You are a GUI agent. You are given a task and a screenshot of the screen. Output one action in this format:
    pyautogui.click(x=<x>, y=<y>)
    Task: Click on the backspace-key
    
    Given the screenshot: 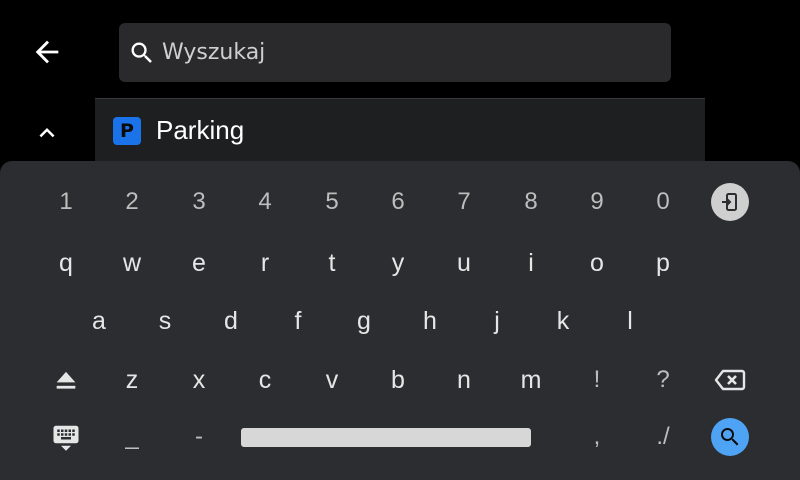 What is the action you would take?
    pyautogui.click(x=730, y=380)
    